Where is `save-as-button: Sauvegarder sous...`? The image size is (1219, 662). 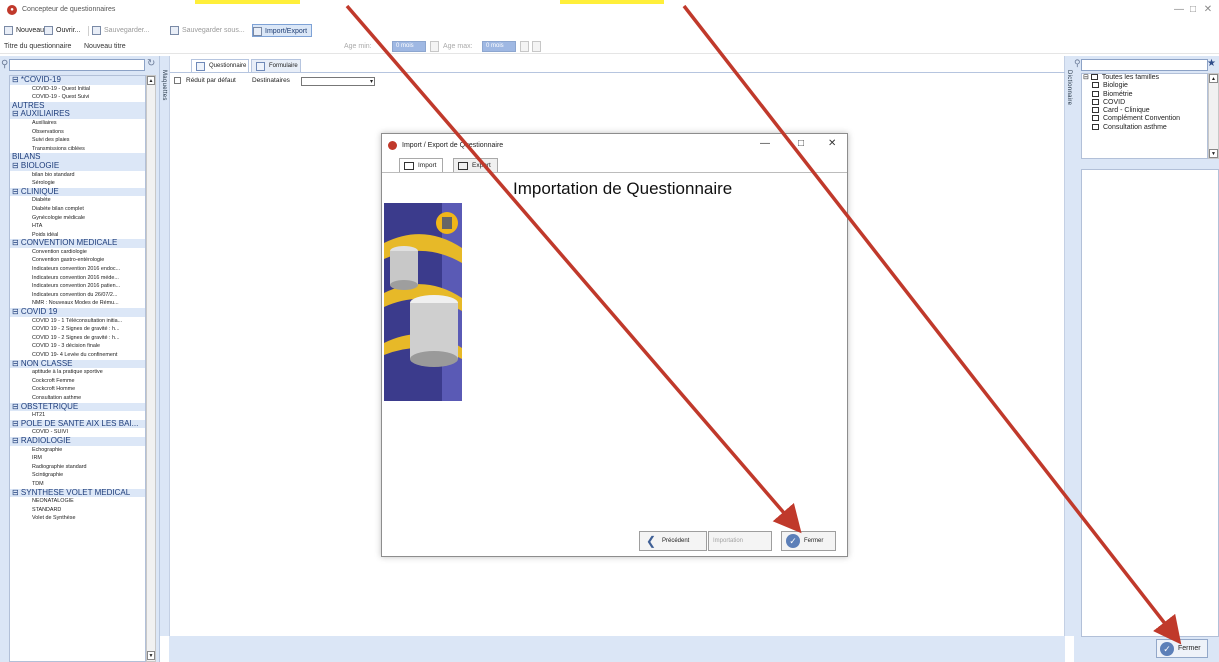 save-as-button: Sauvegarder sous... is located at coordinates (207, 30).